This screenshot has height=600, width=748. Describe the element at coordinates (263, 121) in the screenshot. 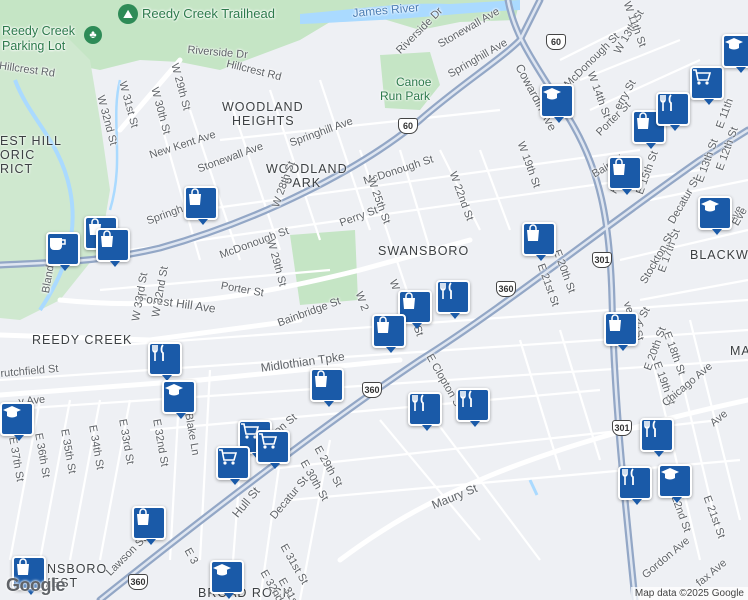

I see `neighborhood-woodland-heights-2: HEIGHTS` at that location.